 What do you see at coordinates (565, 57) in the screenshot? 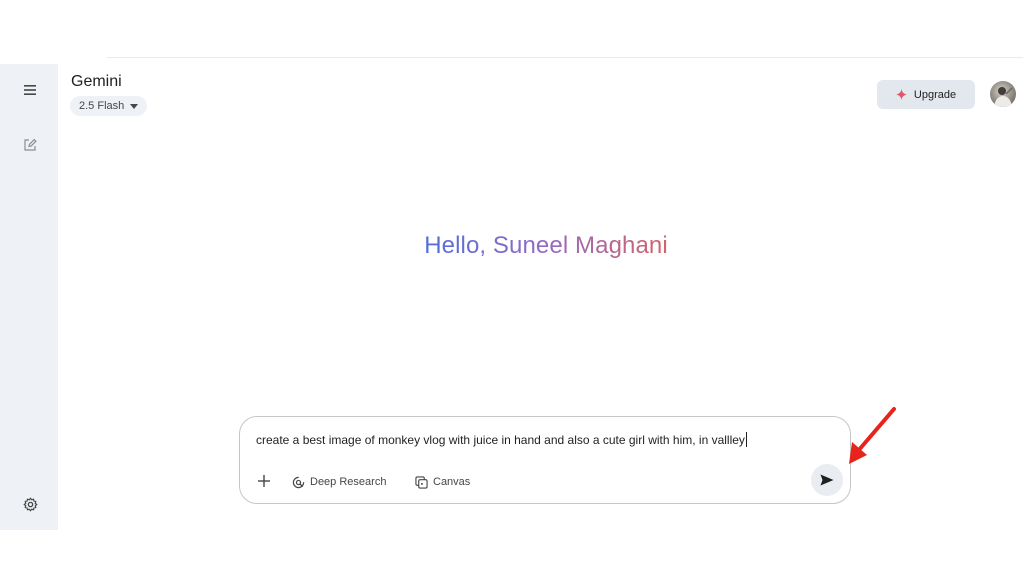
I see `top-divider` at bounding box center [565, 57].